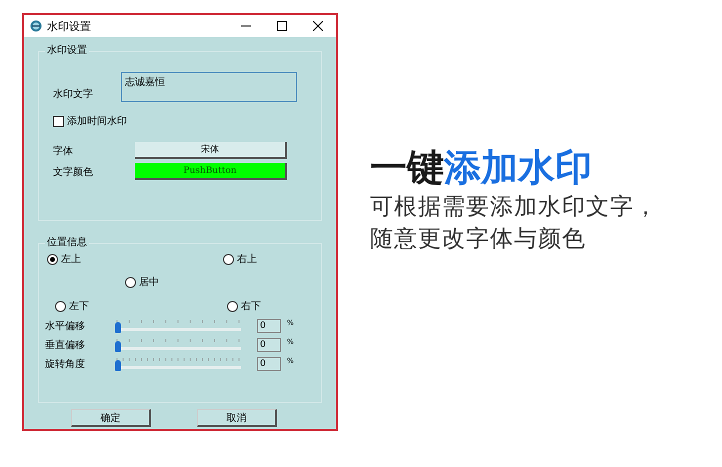 This screenshot has width=722, height=467. I want to click on radio-option: 右上, so click(240, 259).